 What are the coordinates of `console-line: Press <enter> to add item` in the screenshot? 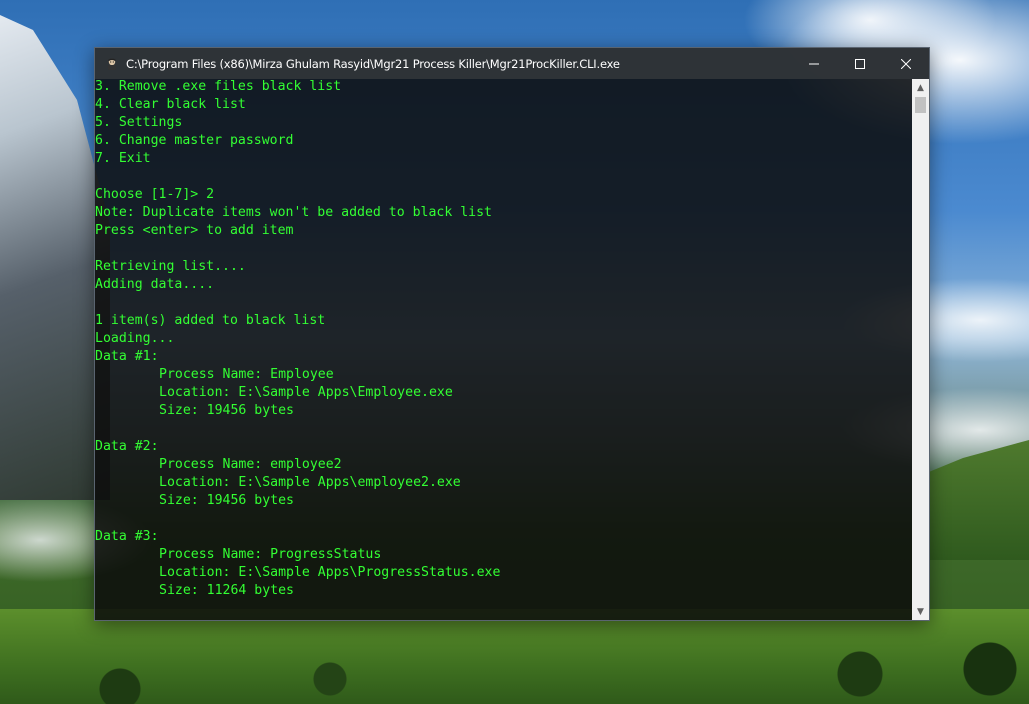 It's located at (194, 230).